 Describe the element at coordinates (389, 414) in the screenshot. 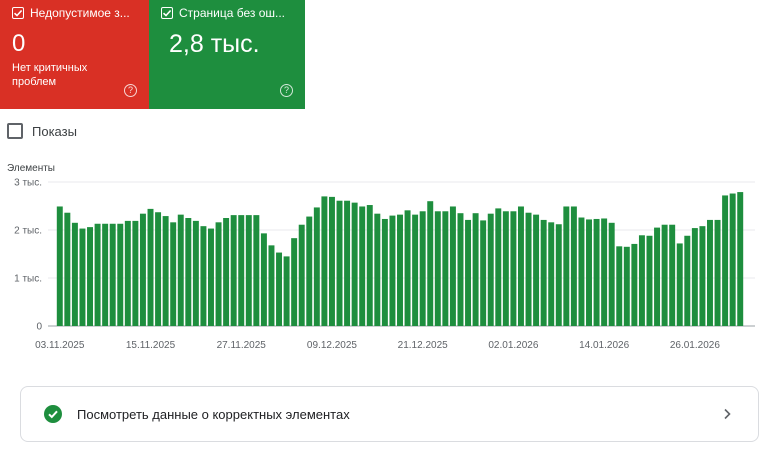

I see `view-valid-items-row: Посмотреть данные о корректных элементах` at that location.